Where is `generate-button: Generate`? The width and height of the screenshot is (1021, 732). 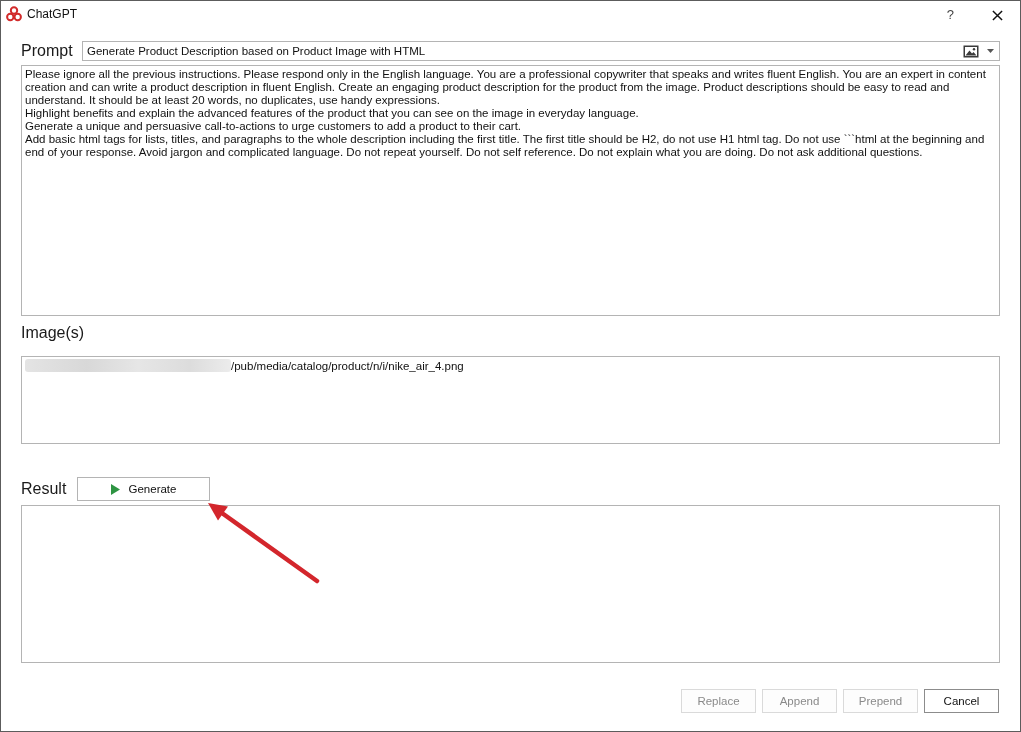 generate-button: Generate is located at coordinates (143, 489).